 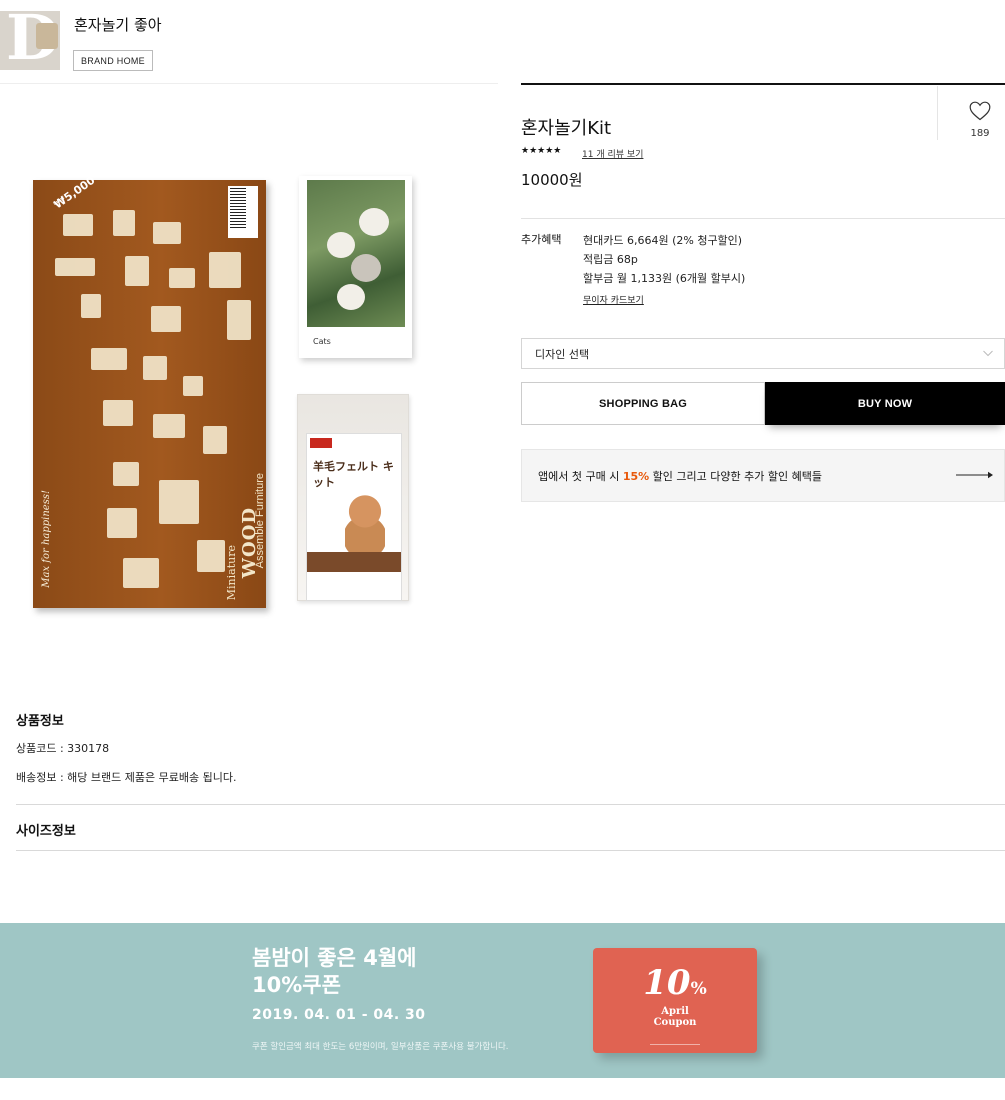 What do you see at coordinates (980, 111) in the screenshot?
I see `heart-icon` at bounding box center [980, 111].